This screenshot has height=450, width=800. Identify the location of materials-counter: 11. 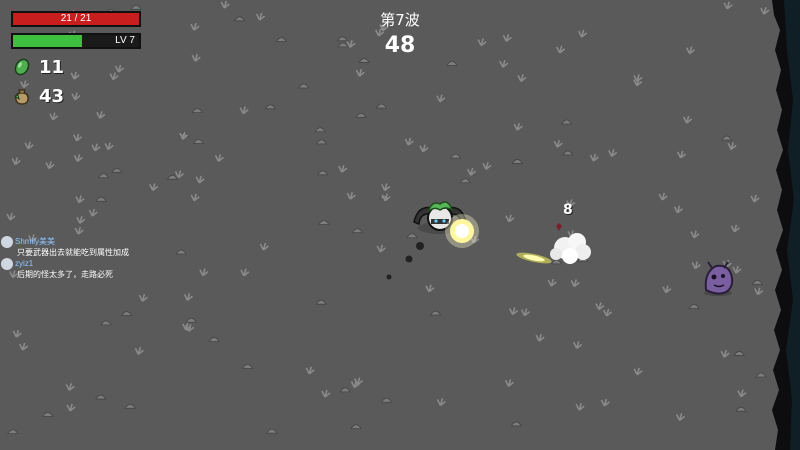
(38, 67).